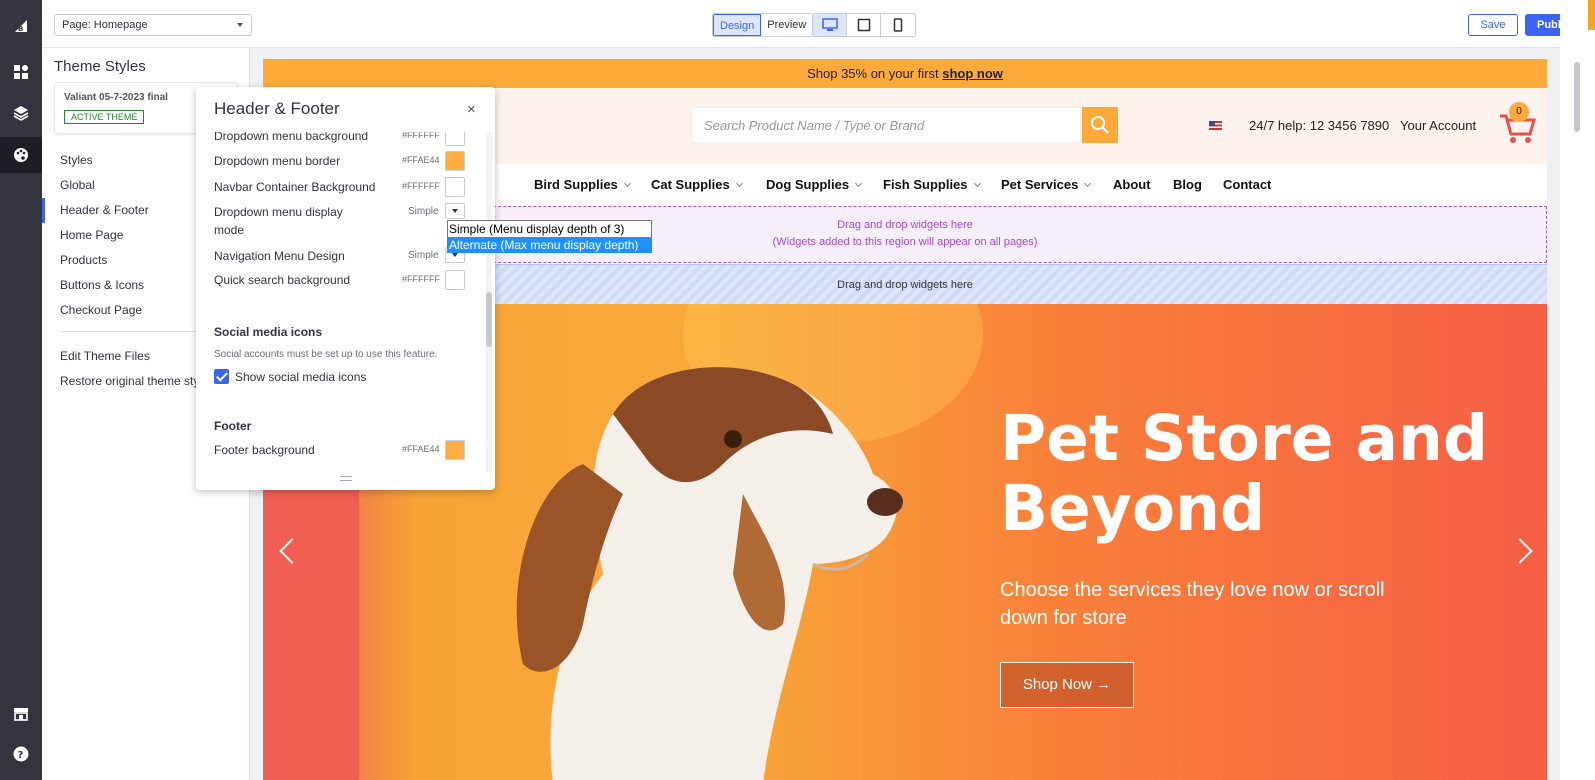 This screenshot has width=1595, height=780. I want to click on mobile-icon, so click(898, 25).